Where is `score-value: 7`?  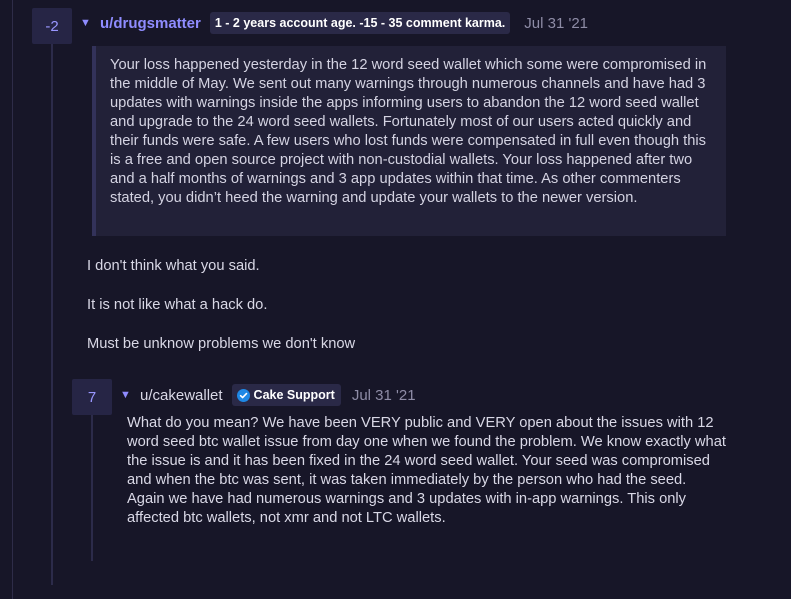
score-value: 7 is located at coordinates (92, 397).